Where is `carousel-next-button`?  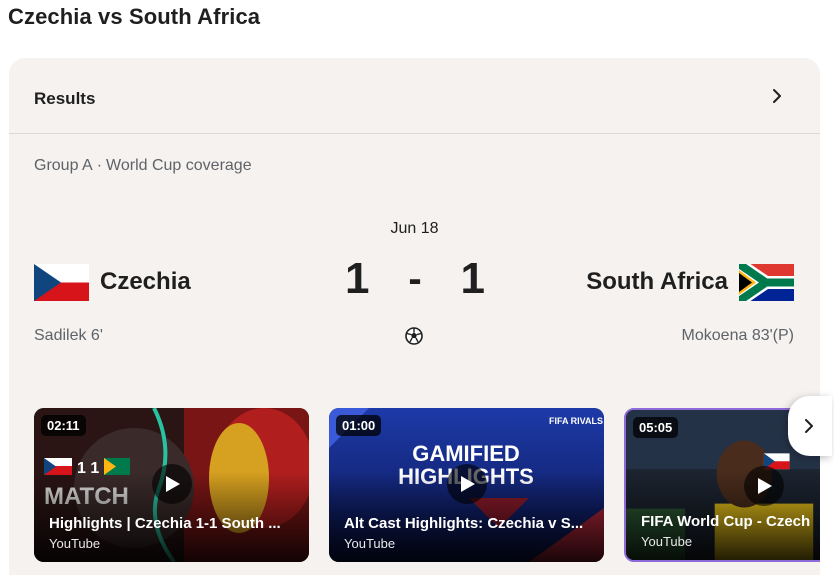
carousel-next-button is located at coordinates (810, 426).